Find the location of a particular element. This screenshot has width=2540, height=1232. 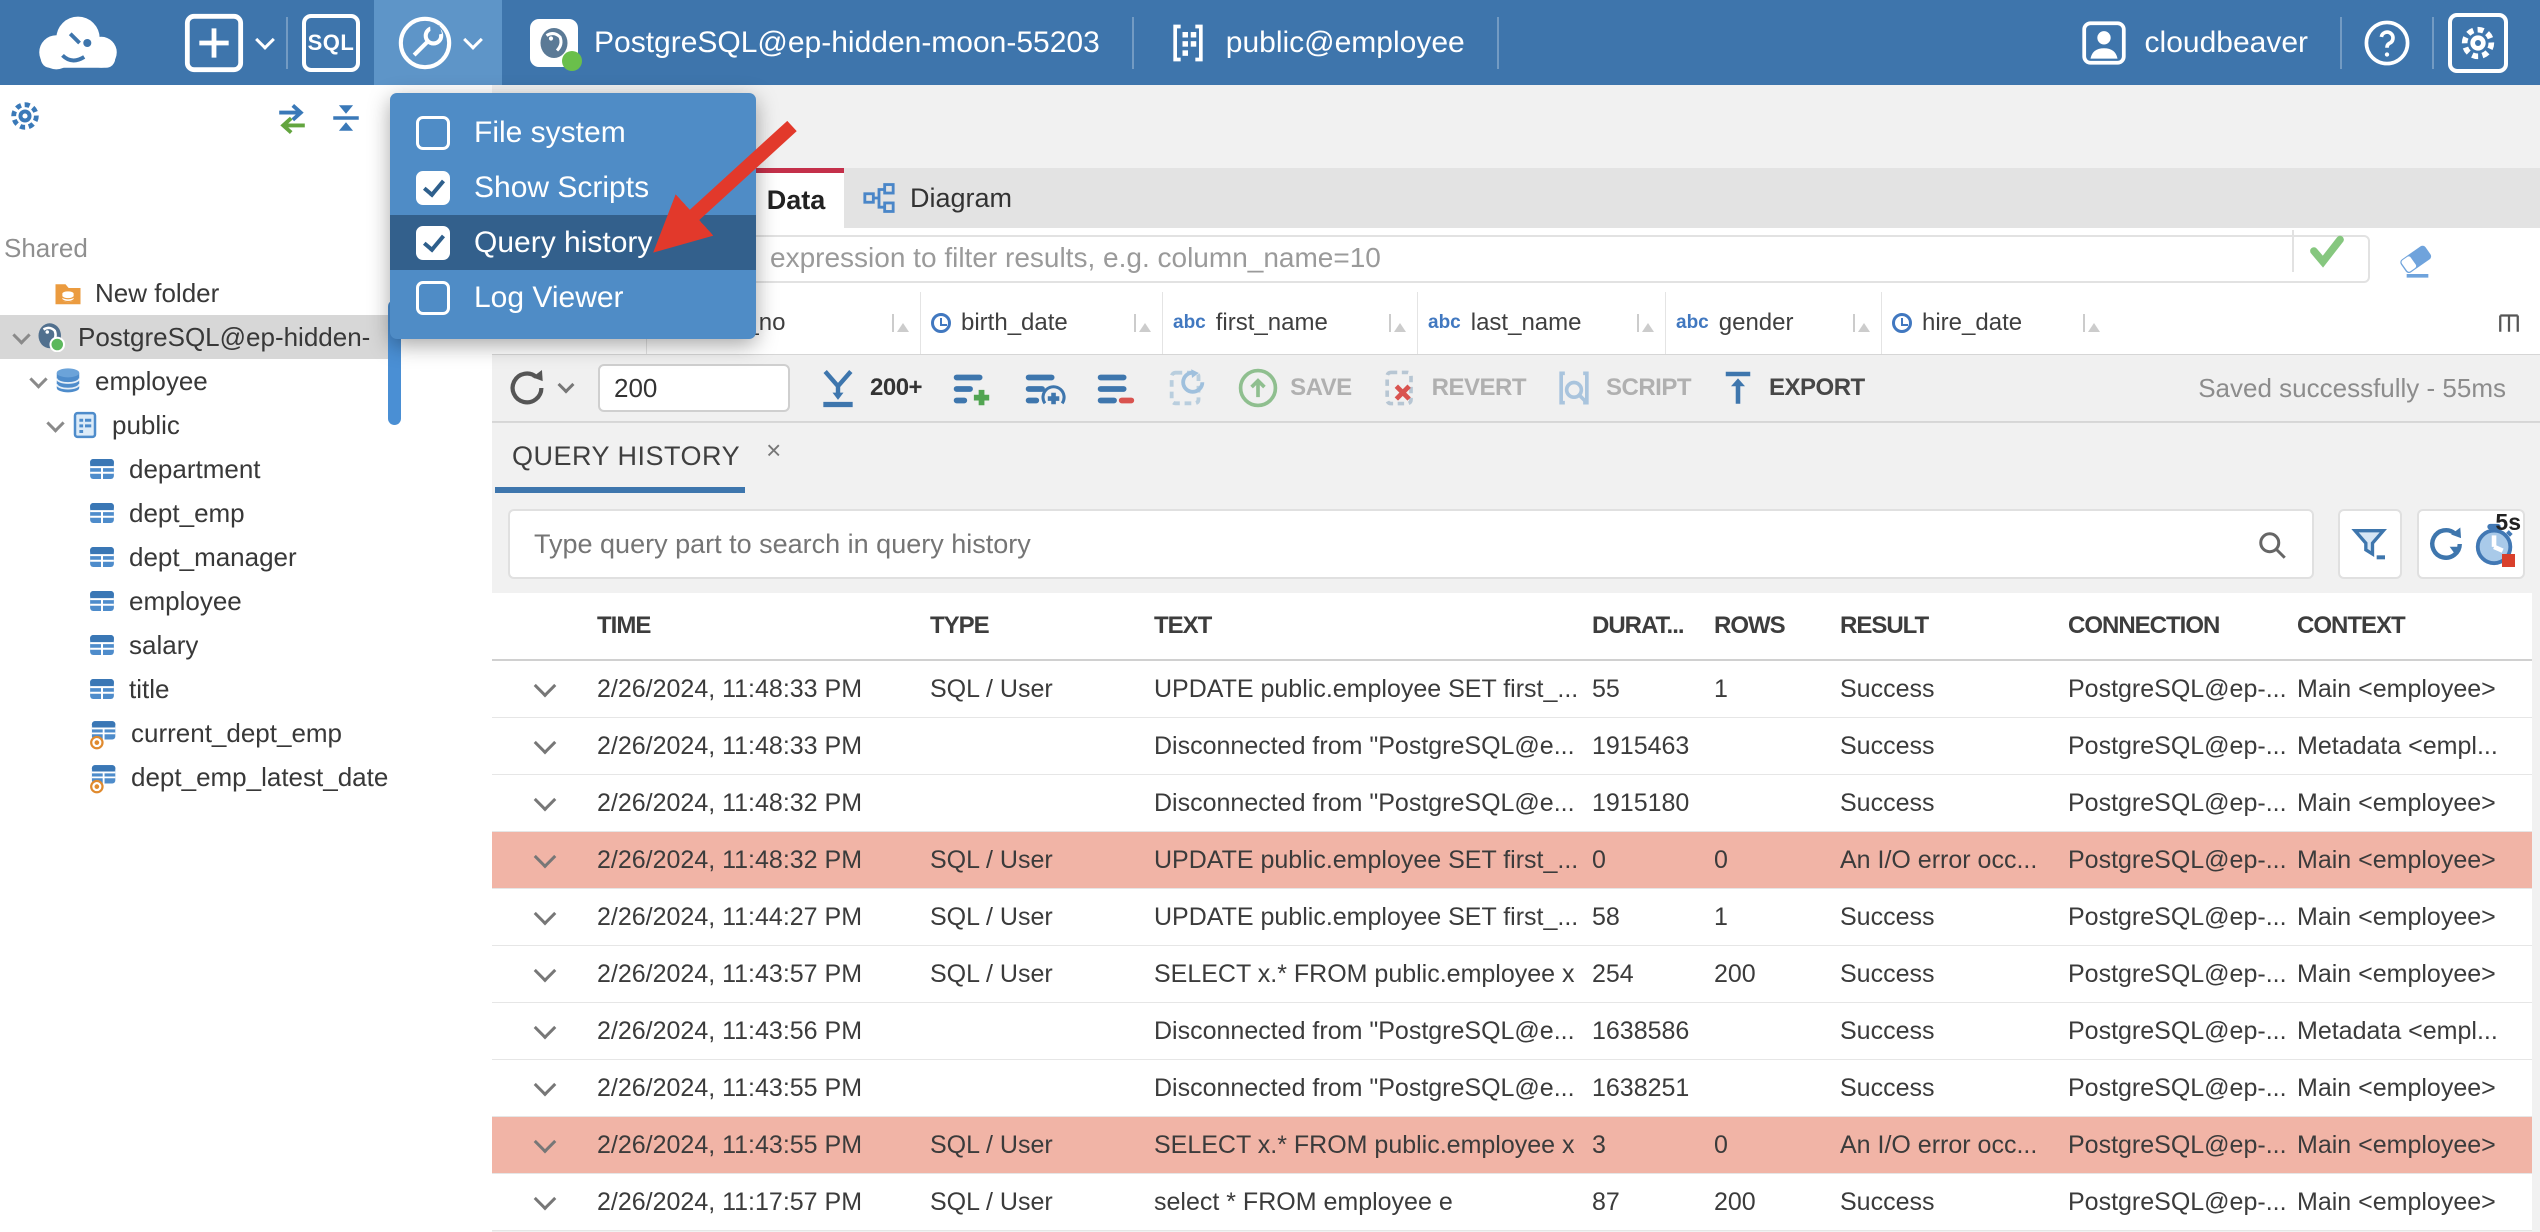

col-type: TYPE is located at coordinates (1042, 626).